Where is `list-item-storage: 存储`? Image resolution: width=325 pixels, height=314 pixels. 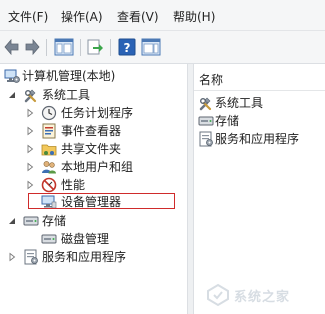 list-item-storage: 存储 is located at coordinates (259, 121).